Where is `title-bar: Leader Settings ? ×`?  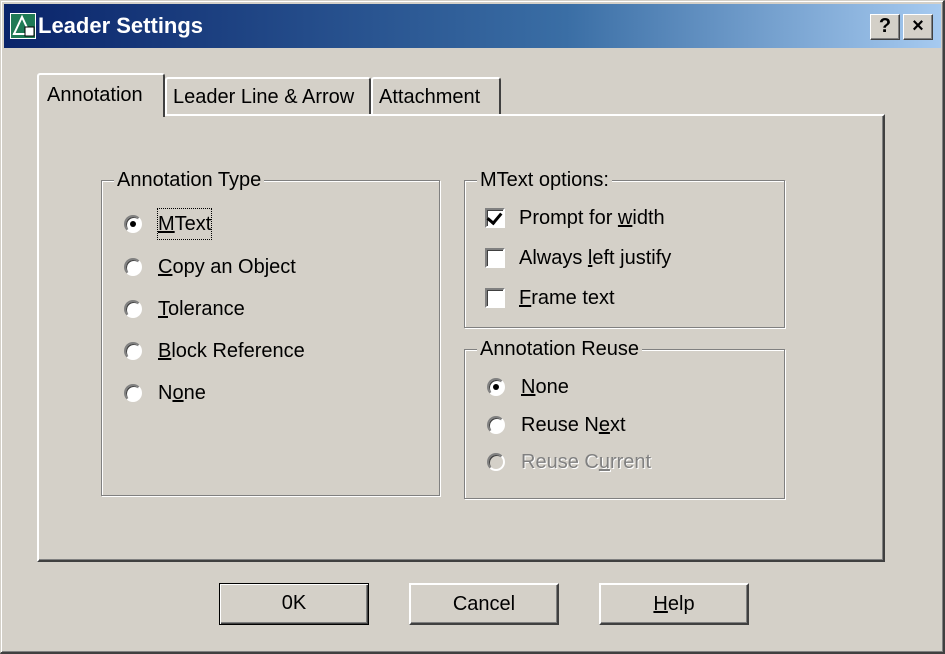
title-bar: Leader Settings ? × is located at coordinates (472, 26).